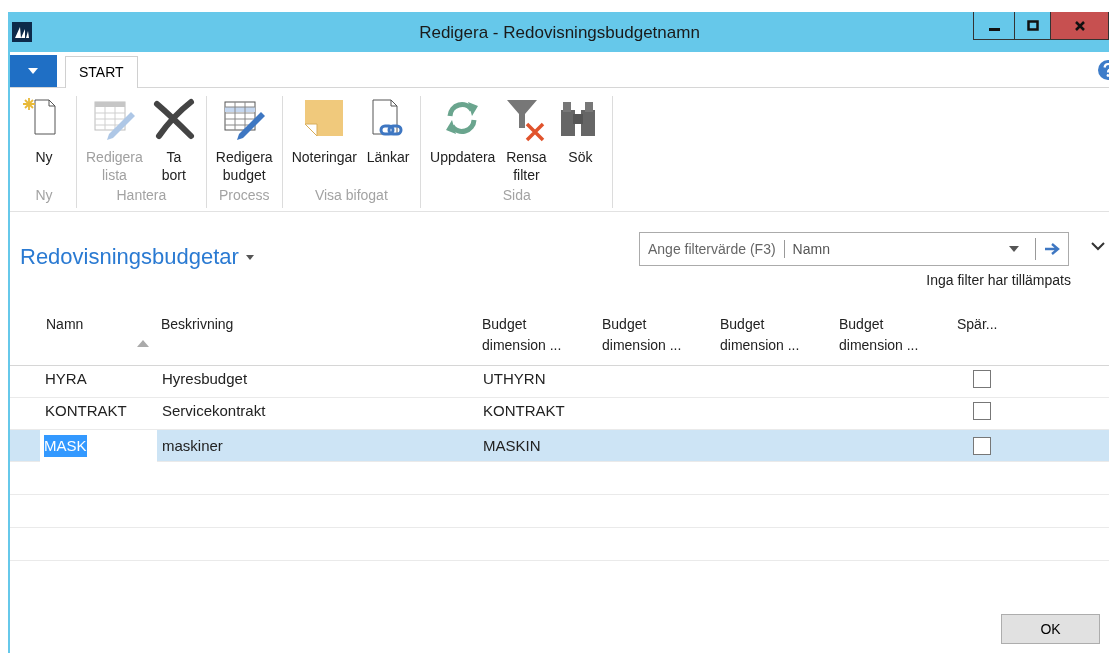 The width and height of the screenshot is (1109, 653). What do you see at coordinates (173, 140) in the screenshot?
I see `ribbon-button: Ta bort` at bounding box center [173, 140].